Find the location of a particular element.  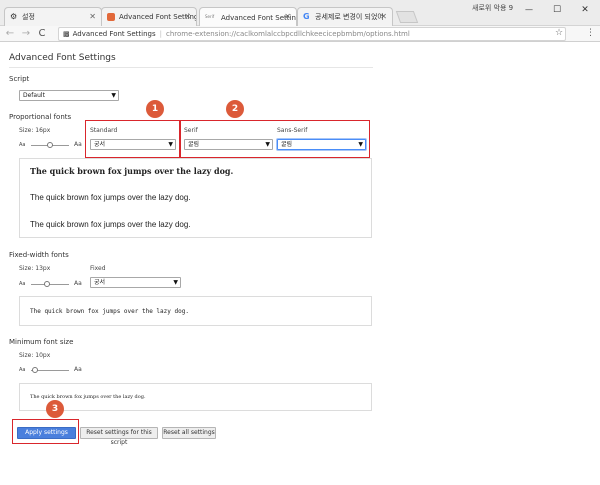

maximize-button: ☐ is located at coordinates (557, 10).